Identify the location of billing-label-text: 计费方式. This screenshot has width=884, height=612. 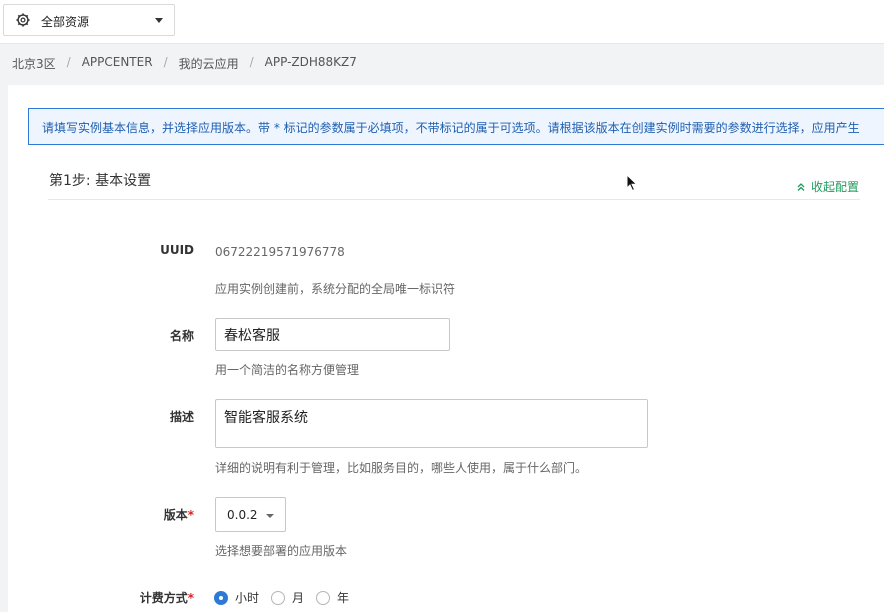
(163, 598).